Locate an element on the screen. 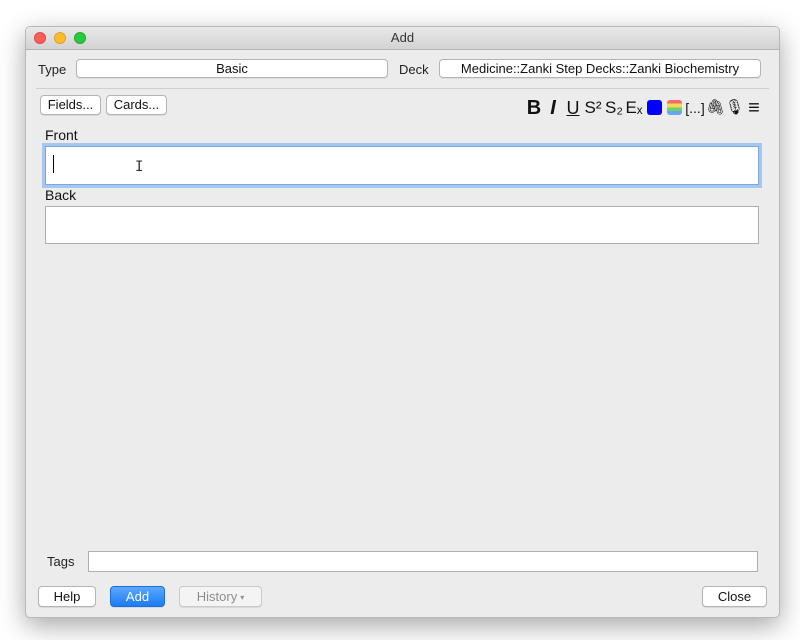 Image resolution: width=800 pixels, height=640 pixels. window-title: Add is located at coordinates (402, 37).